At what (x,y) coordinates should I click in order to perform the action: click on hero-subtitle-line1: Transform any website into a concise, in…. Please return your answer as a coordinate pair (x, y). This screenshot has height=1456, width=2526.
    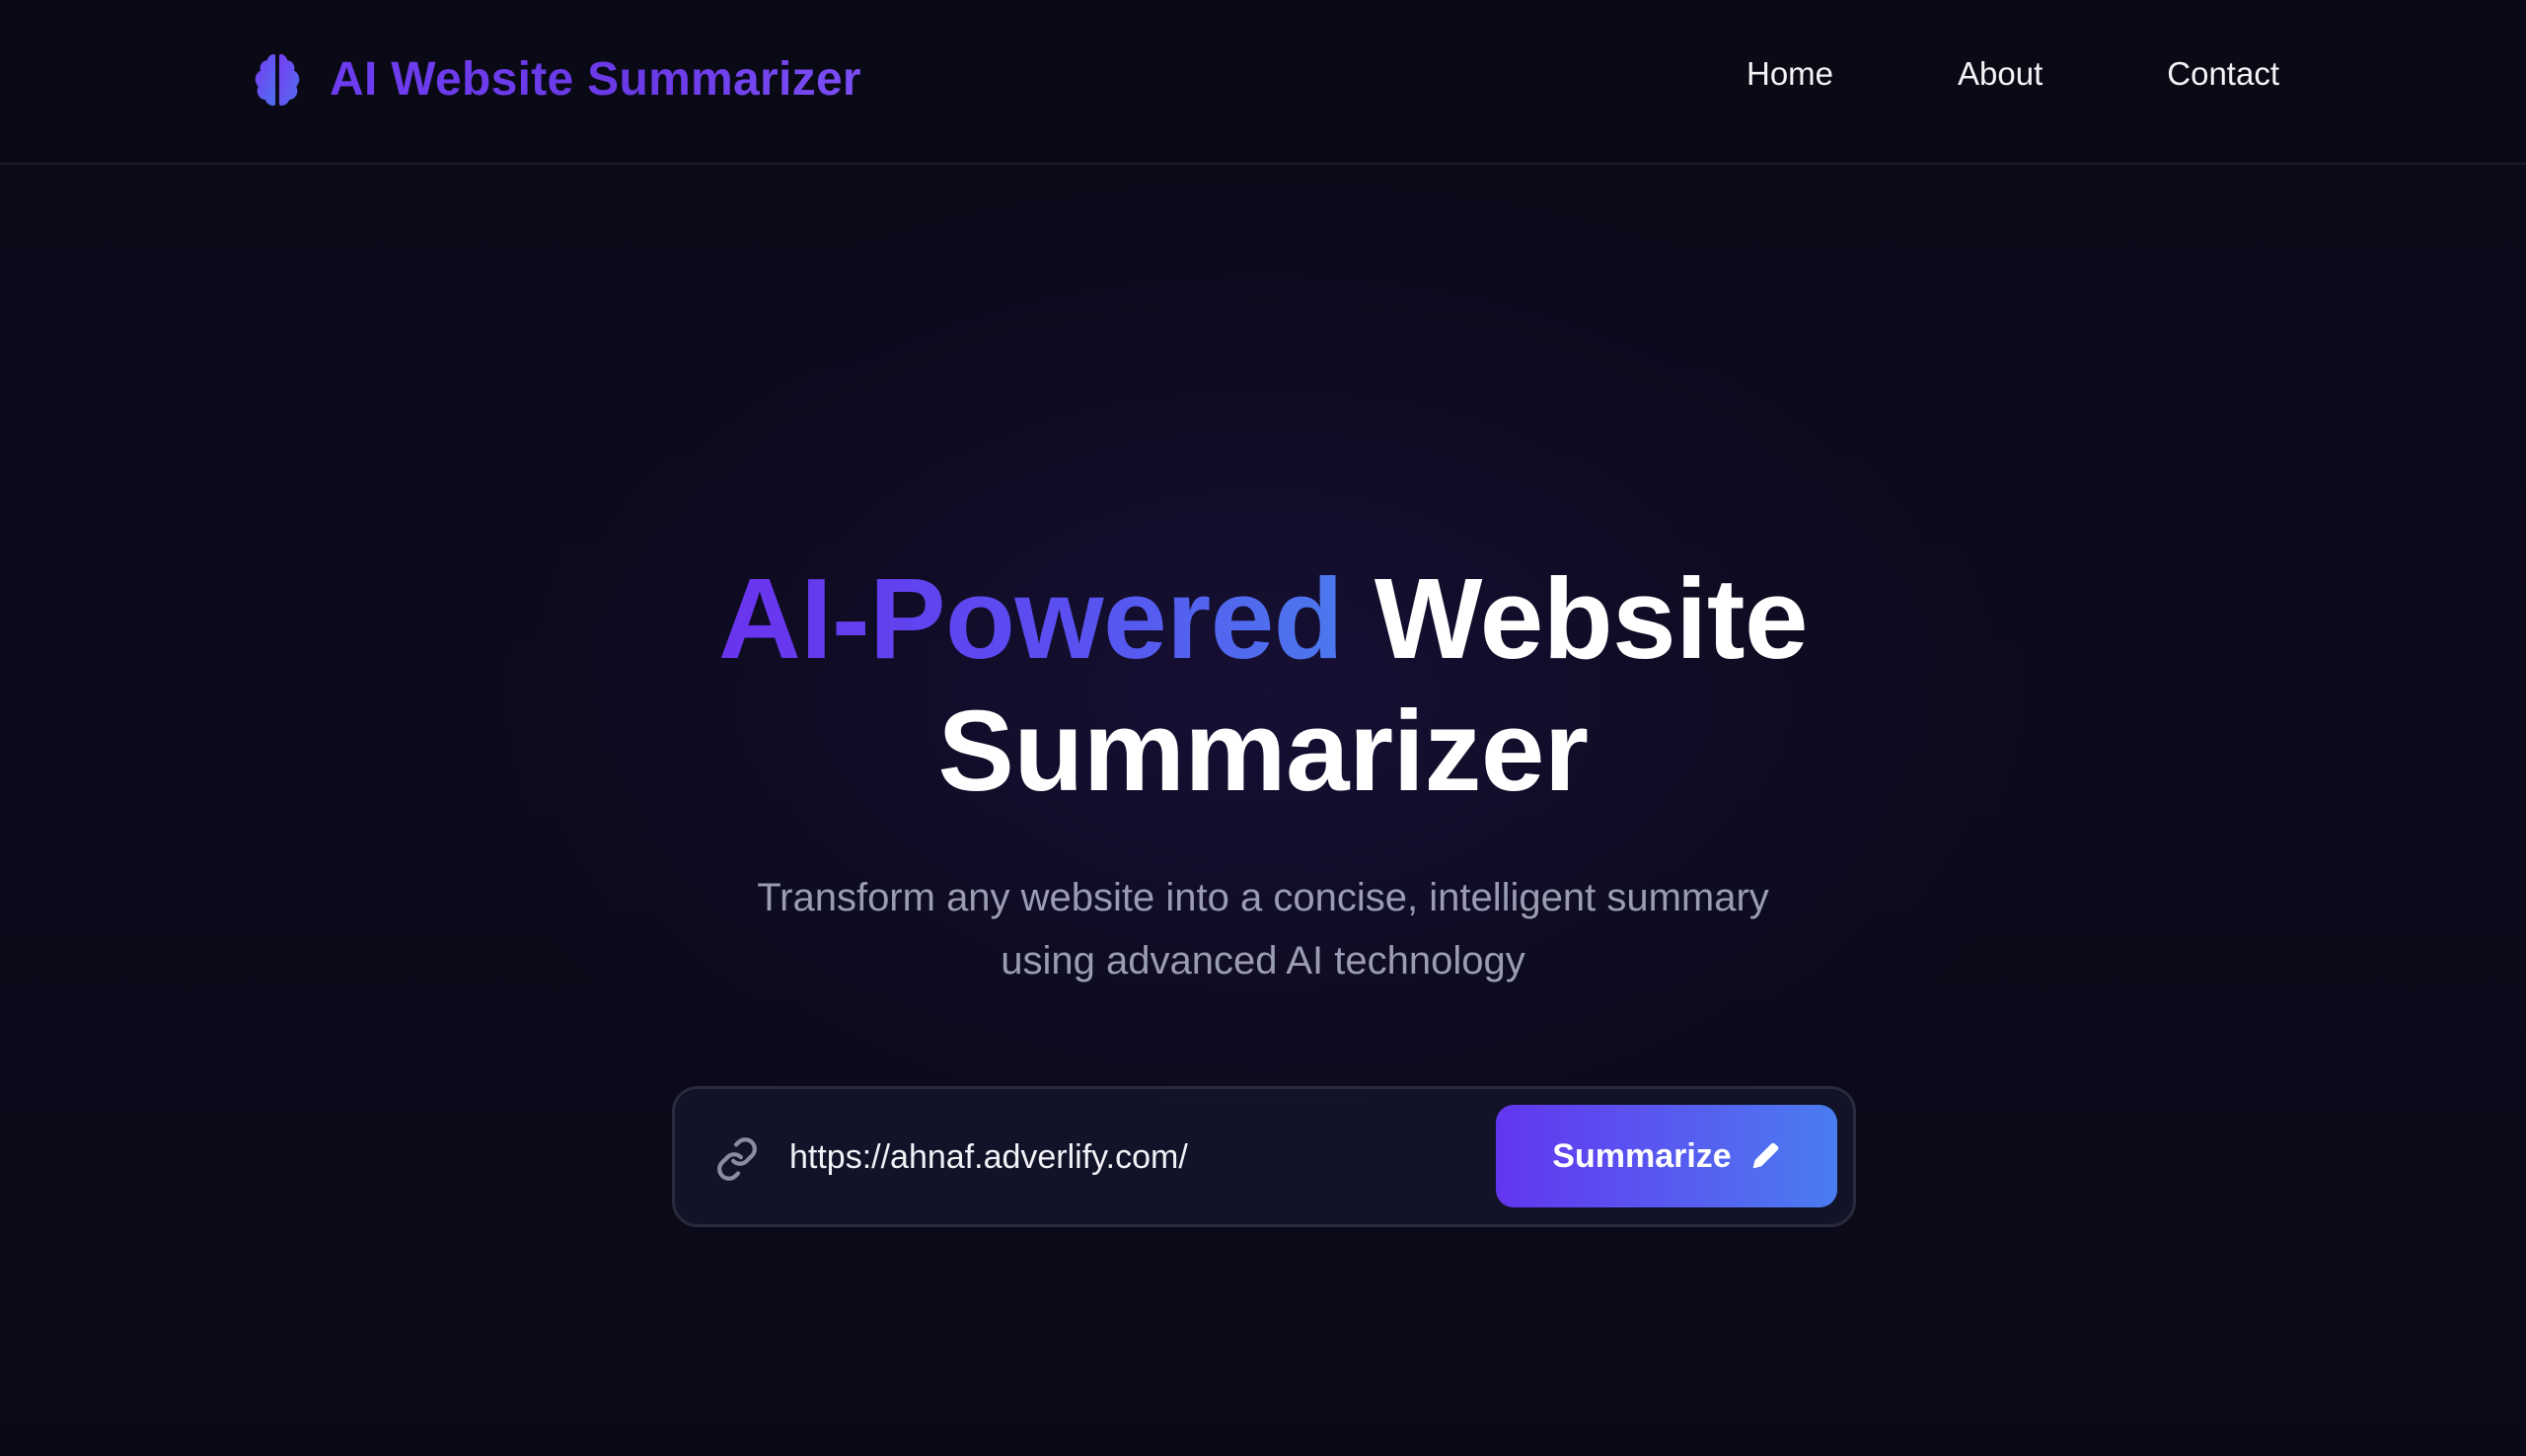
    Looking at the image, I should click on (1263, 897).